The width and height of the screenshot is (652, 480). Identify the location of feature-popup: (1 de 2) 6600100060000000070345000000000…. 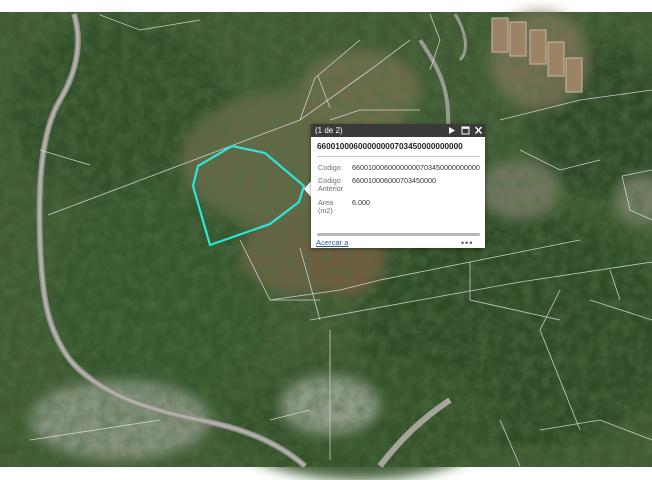
(398, 186).